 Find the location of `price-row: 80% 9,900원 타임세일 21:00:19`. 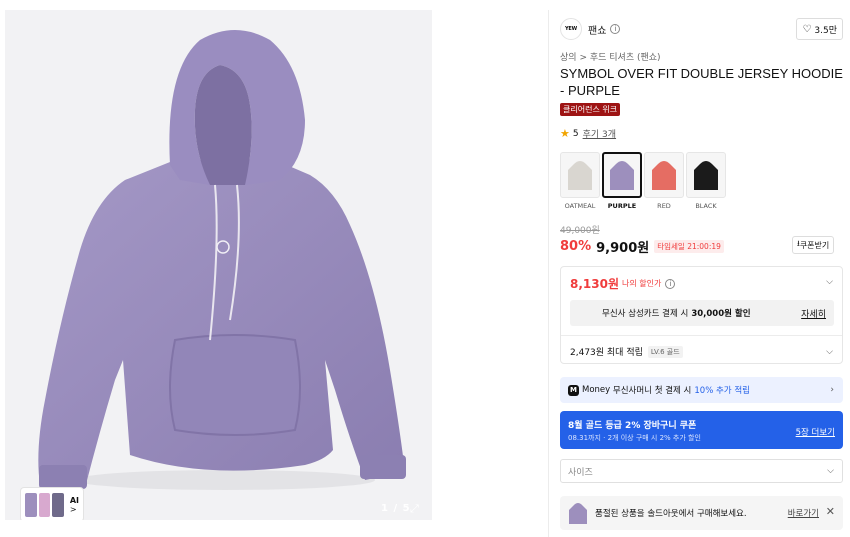

price-row: 80% 9,900원 타임세일 21:00:19 is located at coordinates (642, 246).